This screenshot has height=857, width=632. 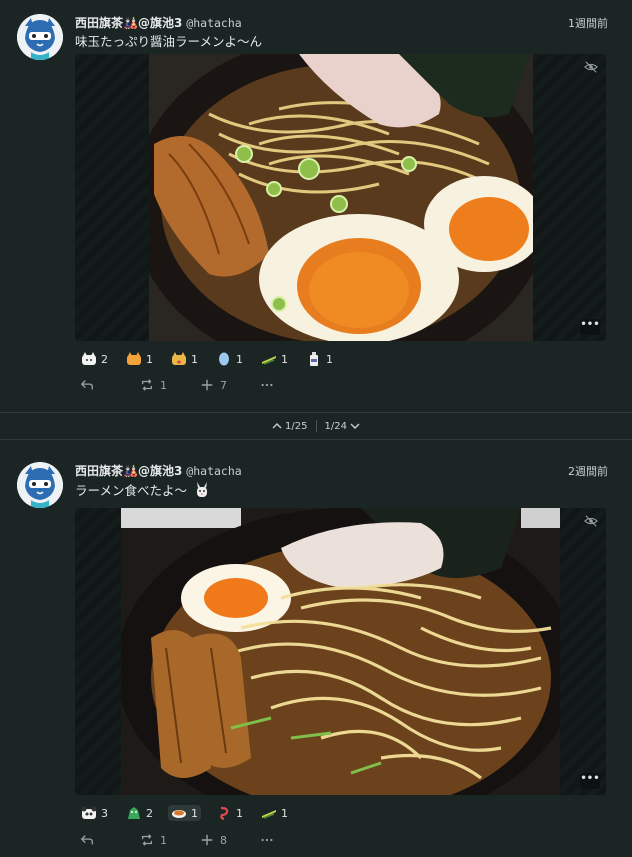 What do you see at coordinates (341, 23) in the screenshot?
I see `note-header: 西田旗茶🎎@旗池3 @hatacha 1週間前` at bounding box center [341, 23].